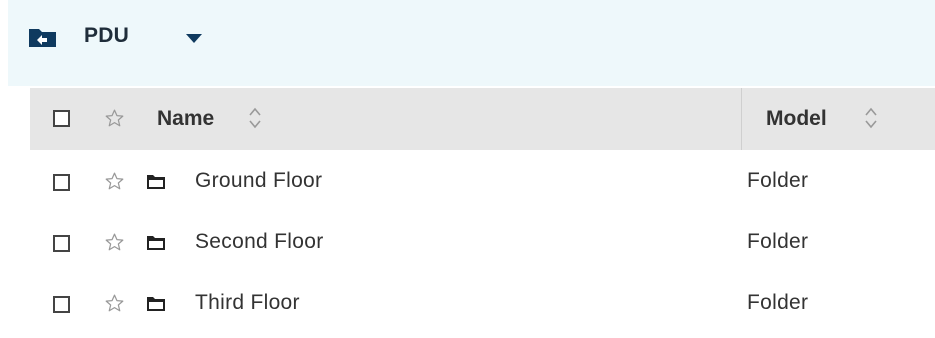 This screenshot has width=935, height=338. What do you see at coordinates (185, 119) in the screenshot?
I see `column-header-name: Name` at bounding box center [185, 119].